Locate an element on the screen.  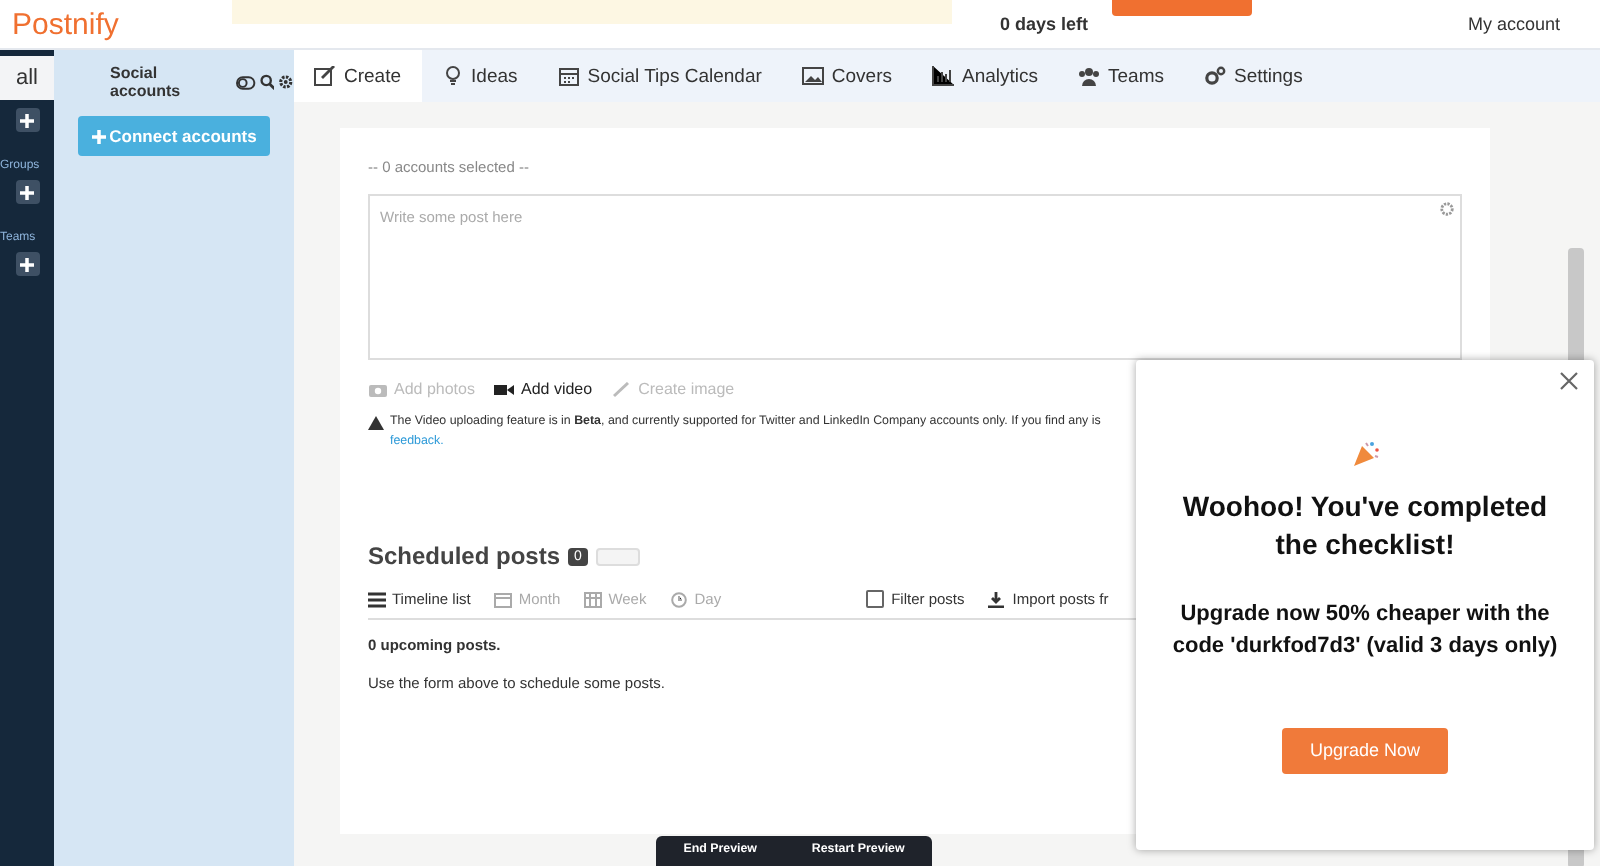
nav-tab: Settings is located at coordinates (1253, 76).